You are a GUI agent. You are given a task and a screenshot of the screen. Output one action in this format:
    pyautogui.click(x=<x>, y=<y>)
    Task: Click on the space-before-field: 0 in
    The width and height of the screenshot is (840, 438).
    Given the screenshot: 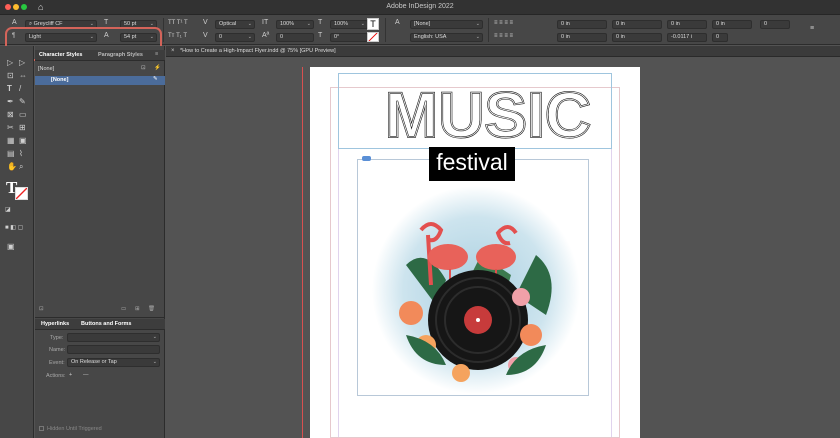 What is the action you would take?
    pyautogui.click(x=687, y=24)
    